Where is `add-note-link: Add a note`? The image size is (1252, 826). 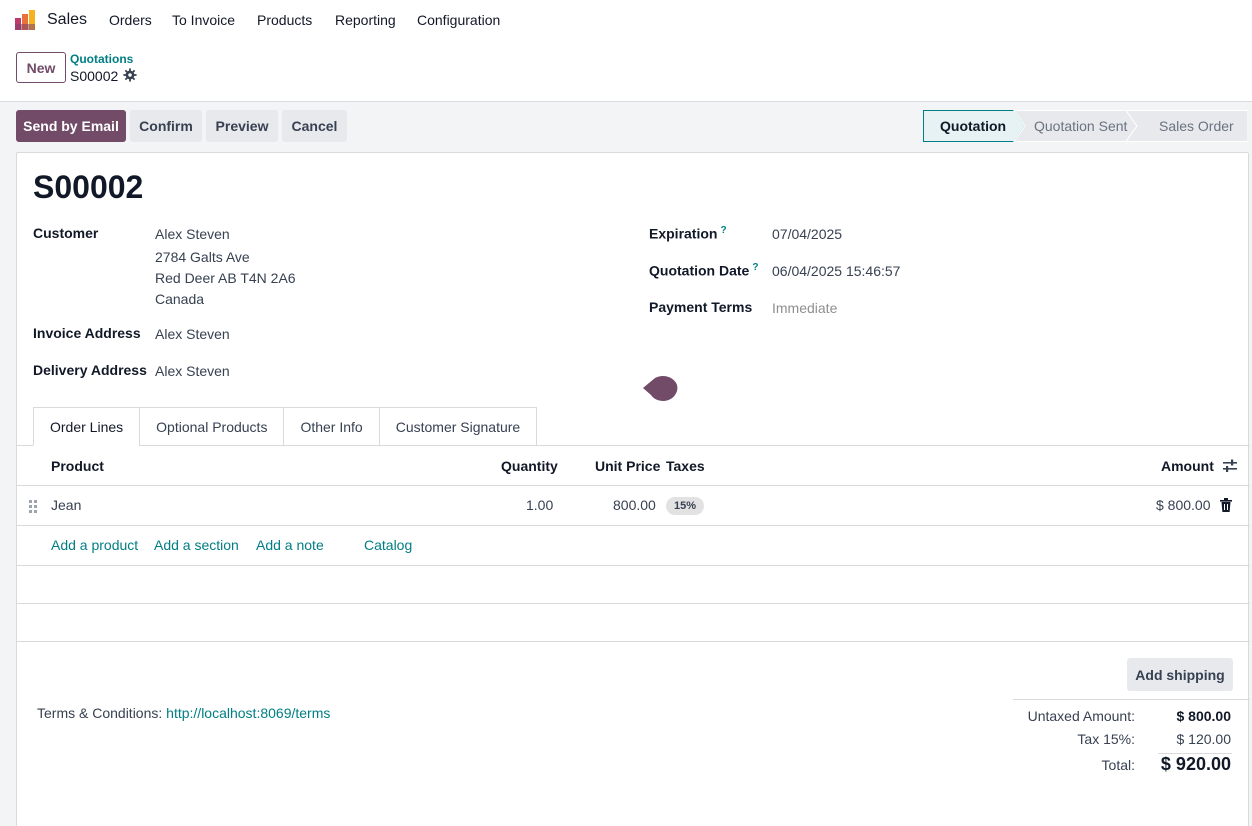
add-note-link: Add a note is located at coordinates (290, 545).